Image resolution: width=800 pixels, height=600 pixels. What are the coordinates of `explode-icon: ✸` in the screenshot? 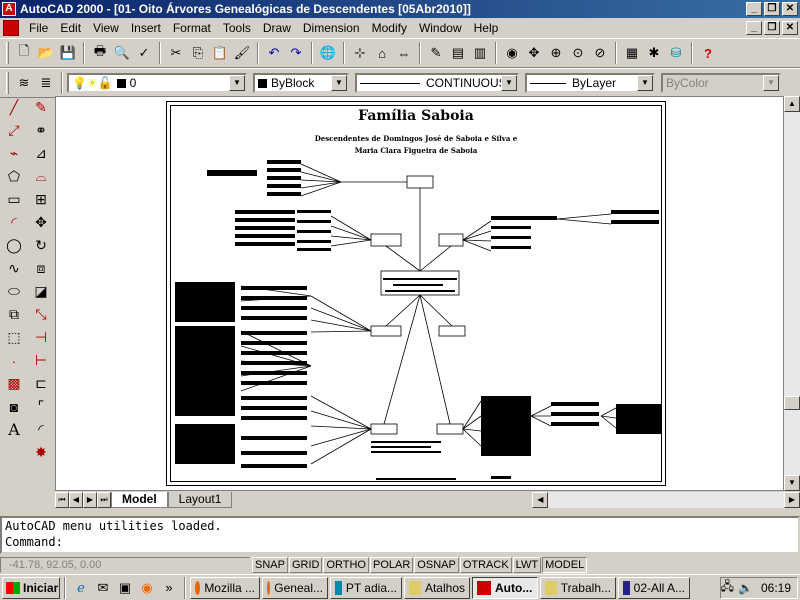 It's located at (41, 452).